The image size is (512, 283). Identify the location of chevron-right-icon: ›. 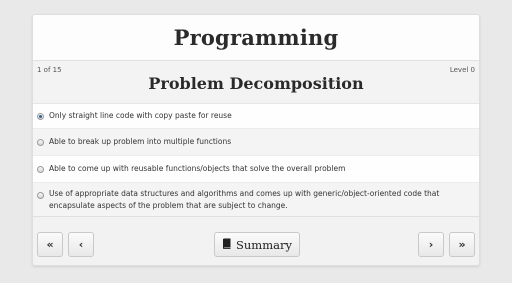
(431, 244).